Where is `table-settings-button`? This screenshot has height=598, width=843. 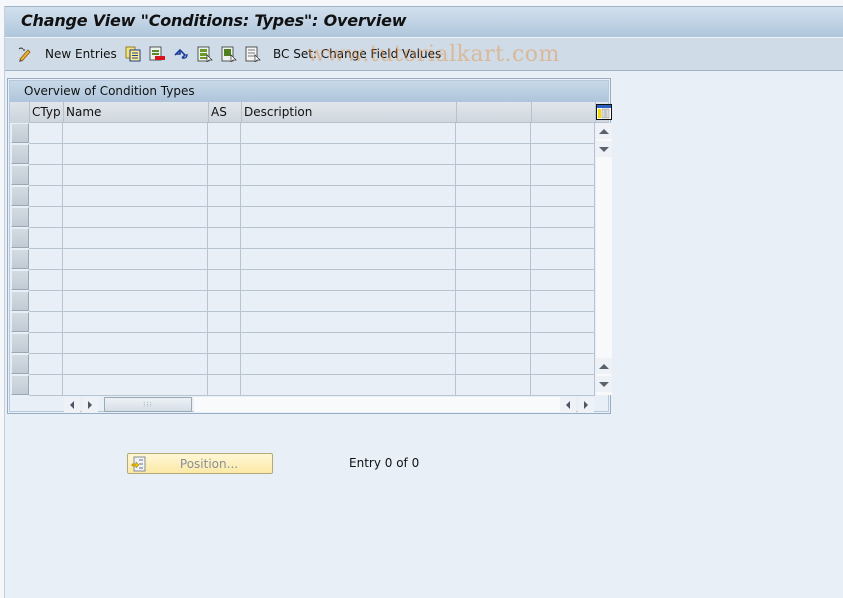 table-settings-button is located at coordinates (604, 112).